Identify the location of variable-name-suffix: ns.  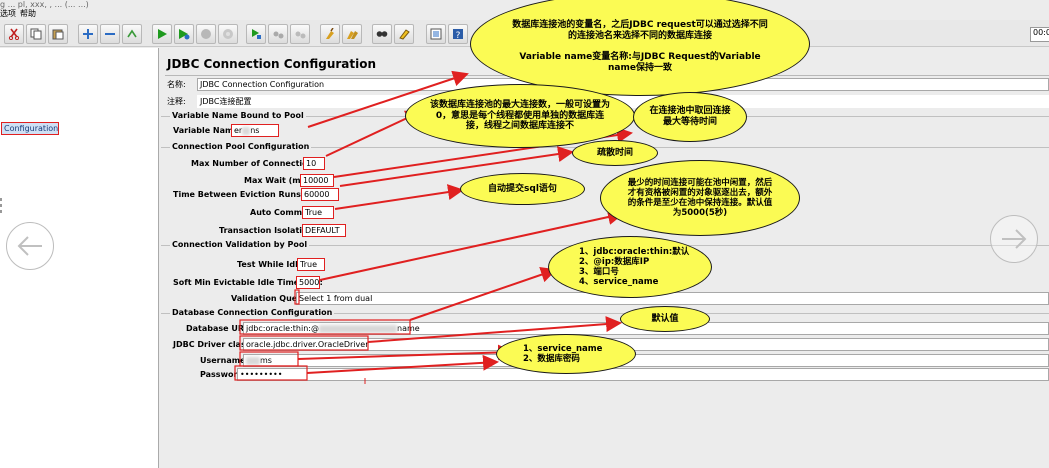
(255, 130).